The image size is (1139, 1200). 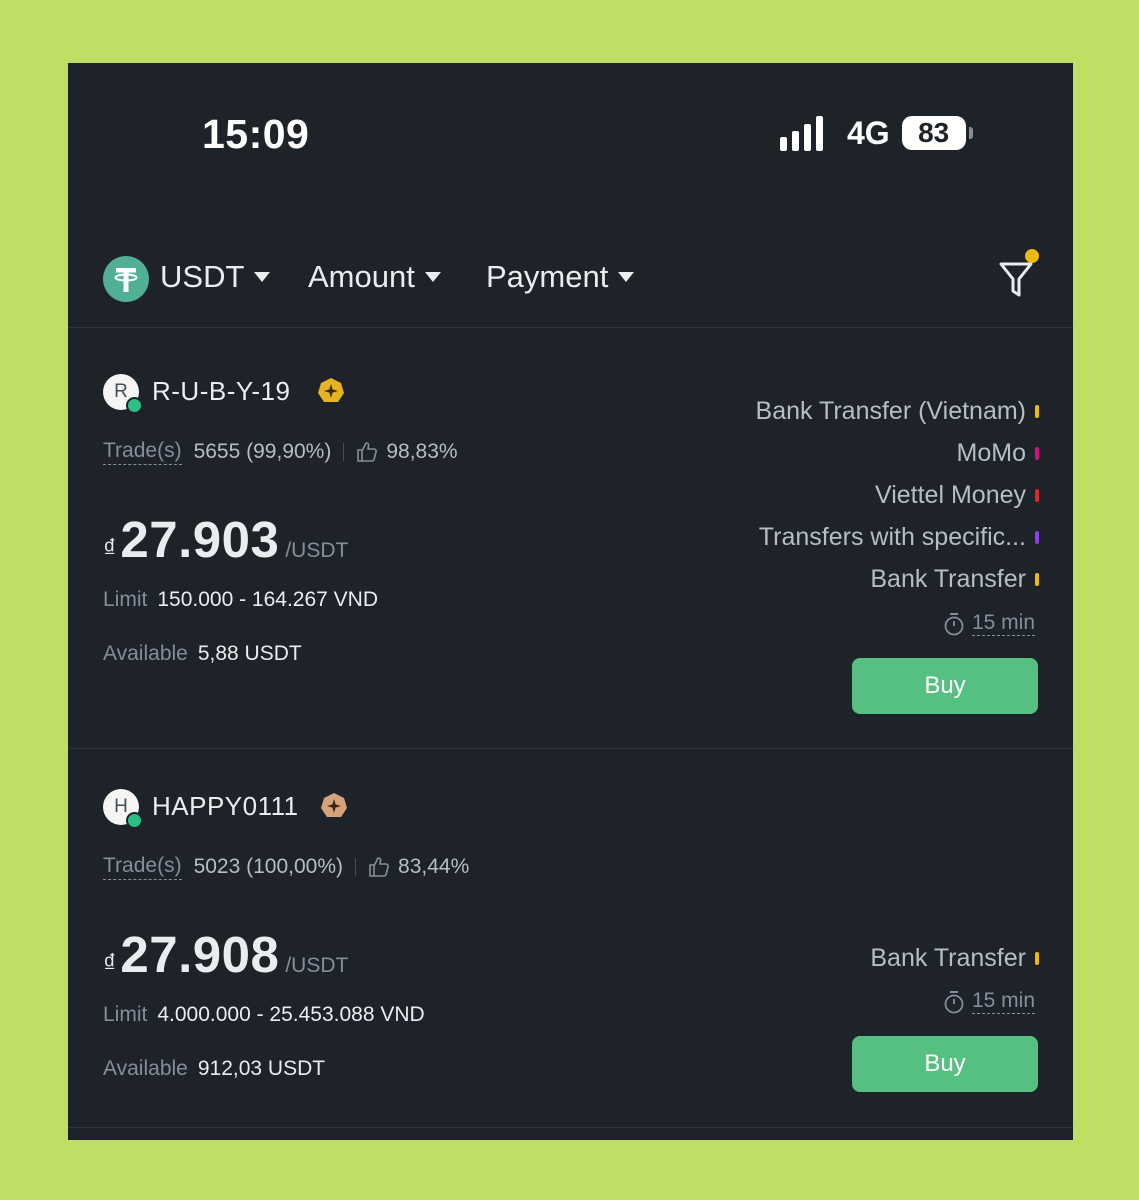 I want to click on bronze-merchant-badge-icon, so click(x=334, y=805).